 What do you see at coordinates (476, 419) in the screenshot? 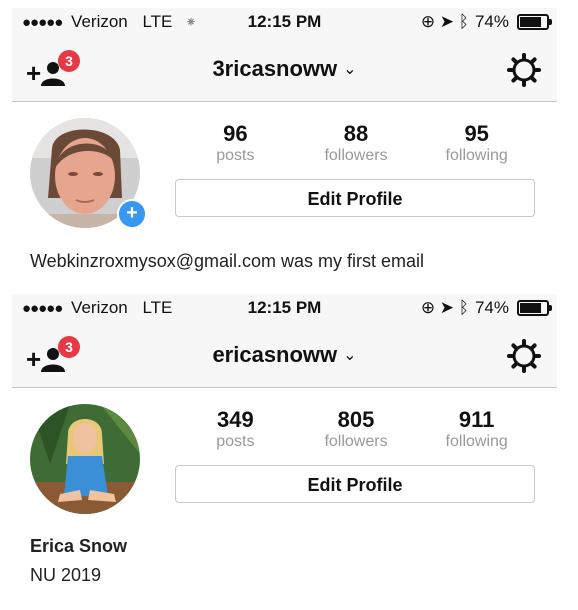
I see `following-number: 911` at bounding box center [476, 419].